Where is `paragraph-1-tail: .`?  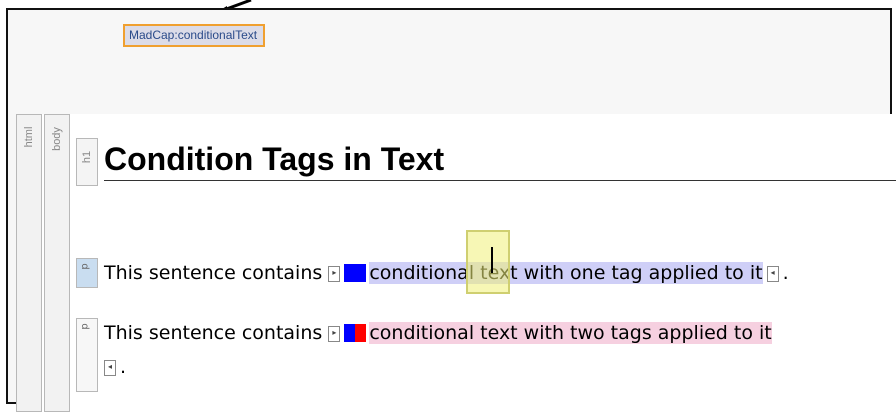
paragraph-1-tail: . is located at coordinates (785, 273).